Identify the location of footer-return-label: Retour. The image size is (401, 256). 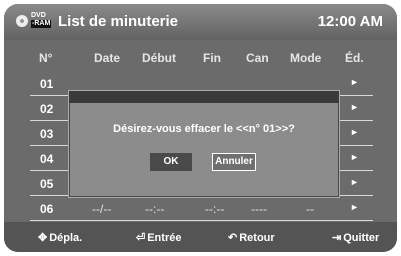
(257, 238).